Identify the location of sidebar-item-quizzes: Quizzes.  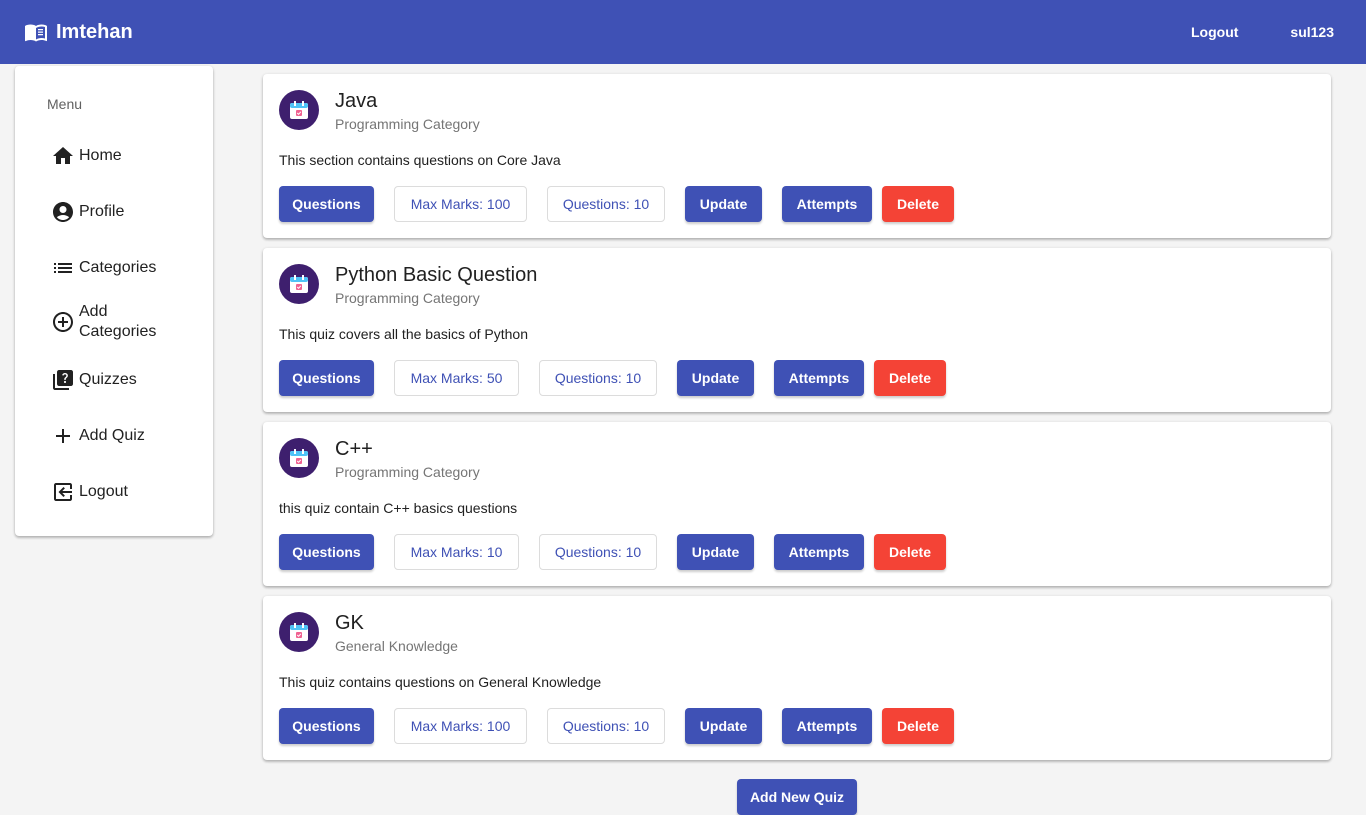
(126, 380).